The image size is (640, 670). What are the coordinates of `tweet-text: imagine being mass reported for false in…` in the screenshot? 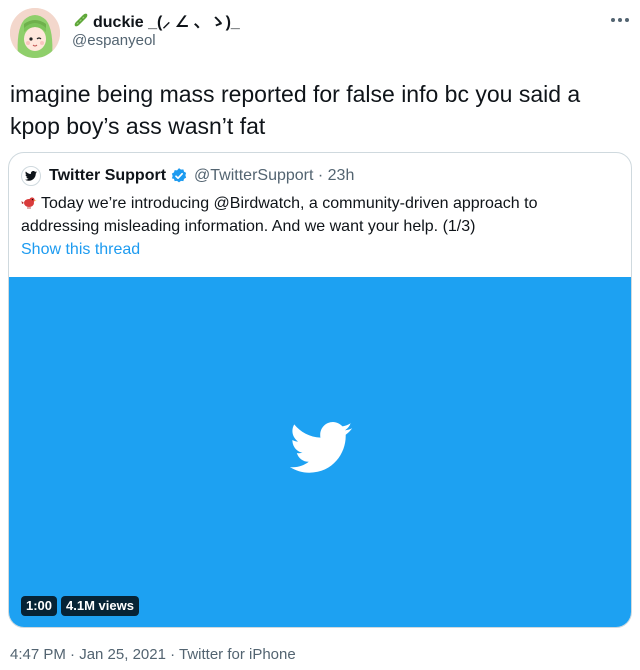 It's located at (295, 110).